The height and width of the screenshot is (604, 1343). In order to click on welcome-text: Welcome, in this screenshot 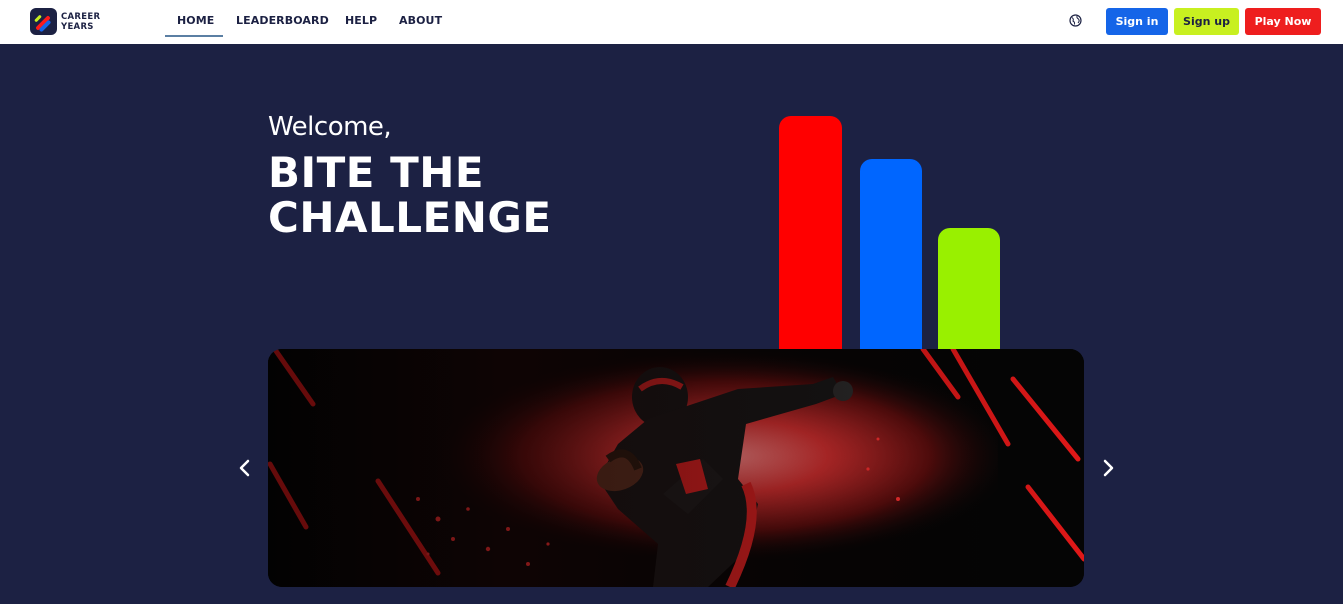, I will do `click(330, 127)`.